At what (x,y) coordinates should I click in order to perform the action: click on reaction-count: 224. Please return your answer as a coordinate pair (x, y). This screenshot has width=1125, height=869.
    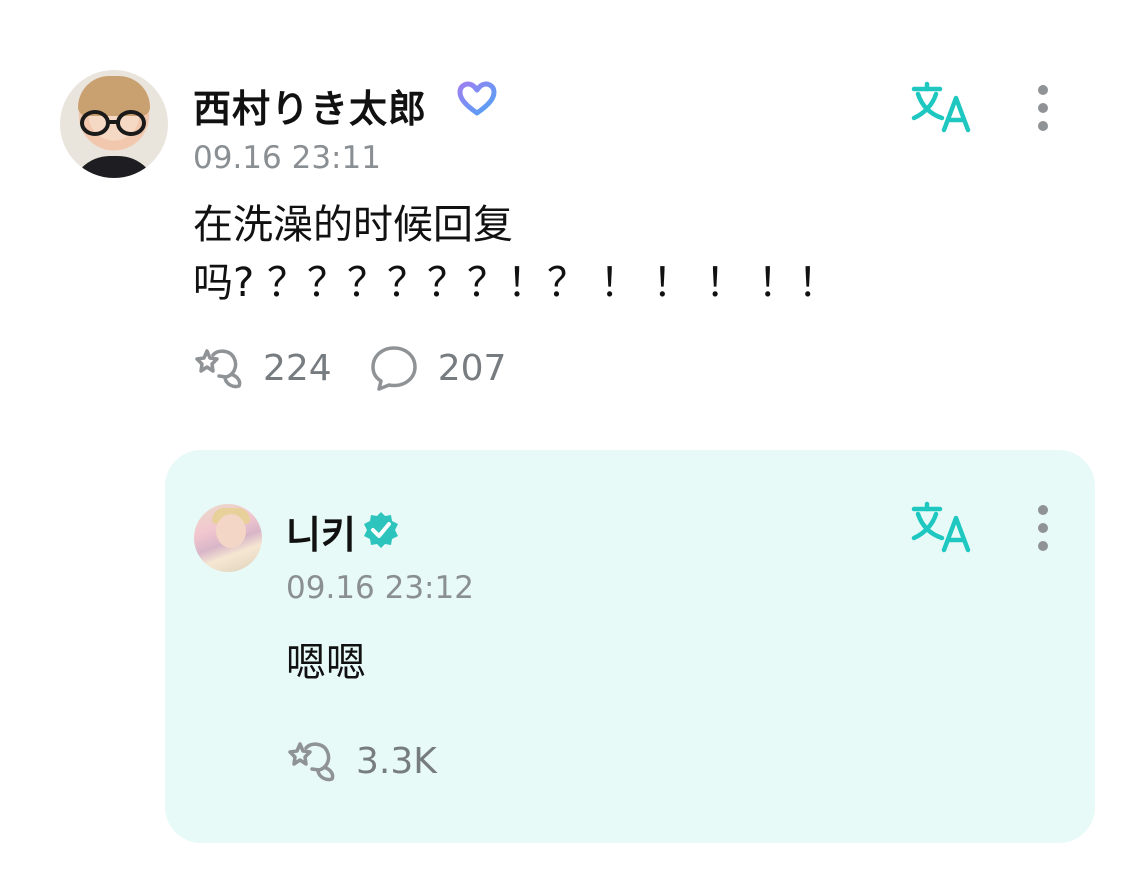
    Looking at the image, I should click on (297, 368).